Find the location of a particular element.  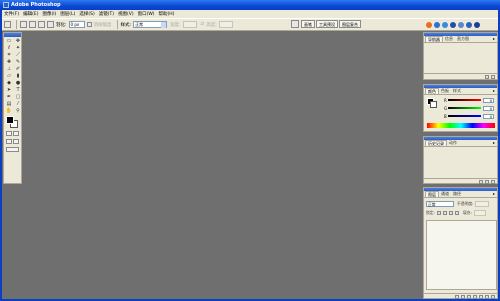

healing-brush-tool-icon: ✚ is located at coordinates (9, 62).